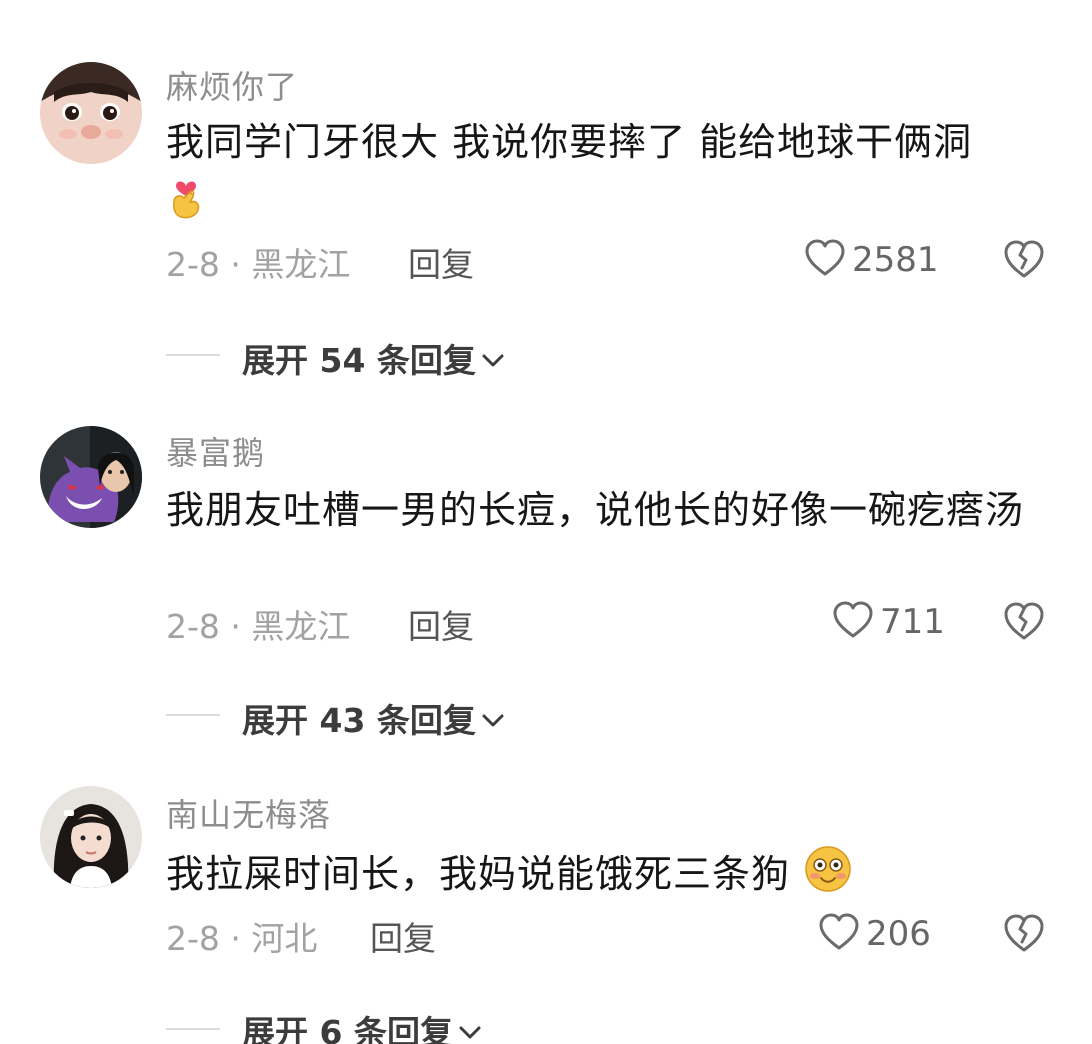 The height and width of the screenshot is (1044, 1092). What do you see at coordinates (606, 174) in the screenshot?
I see `comment-text: 我同学门牙很大 我说你要摔了 能给地球干俩洞` at bounding box center [606, 174].